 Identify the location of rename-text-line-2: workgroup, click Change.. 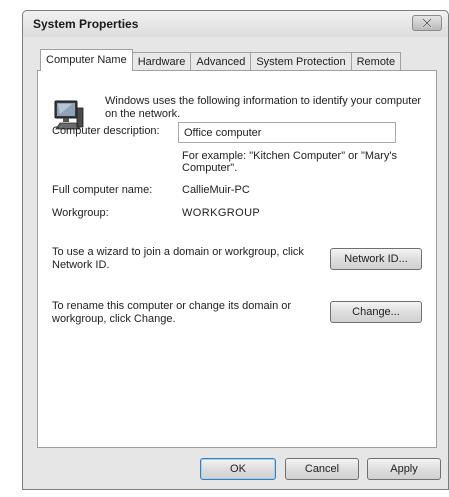
(114, 319).